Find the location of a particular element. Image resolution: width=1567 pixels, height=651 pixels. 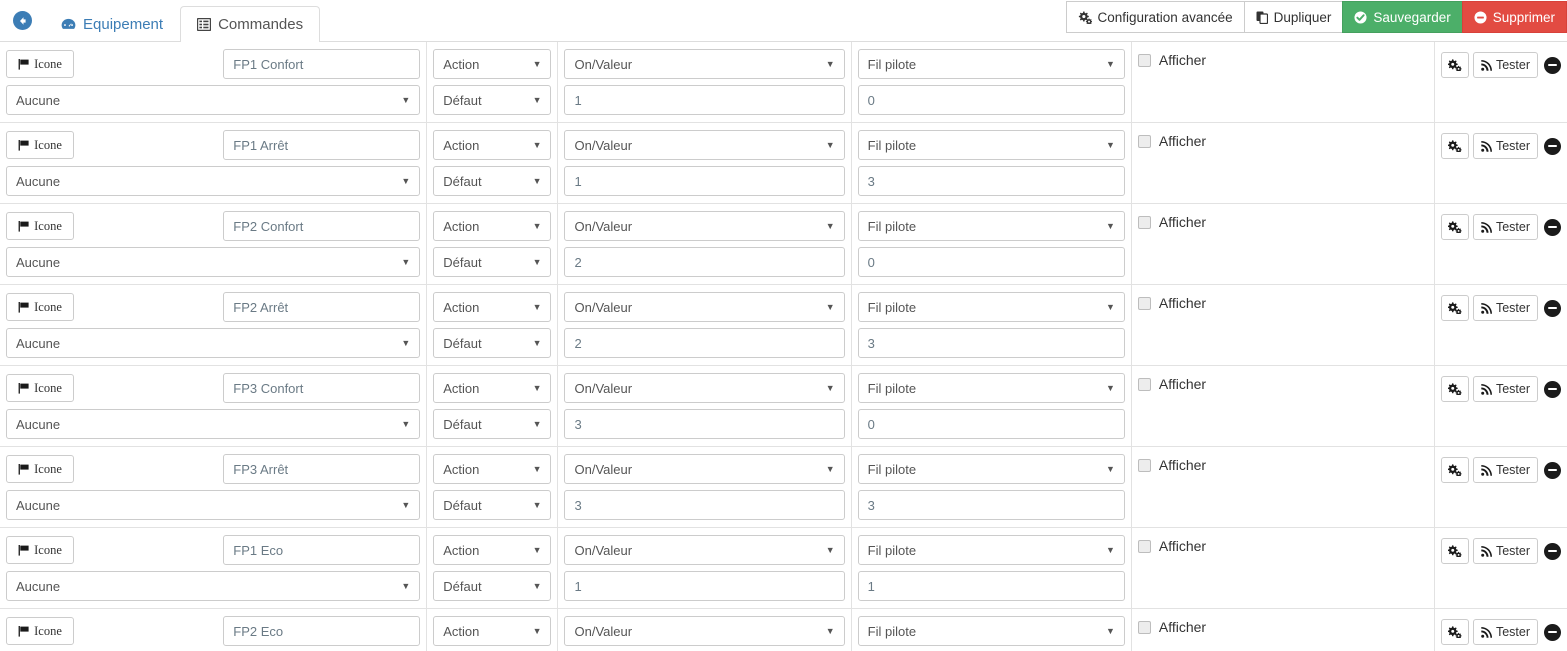

command-name-input: FP1 Eco is located at coordinates (322, 550).